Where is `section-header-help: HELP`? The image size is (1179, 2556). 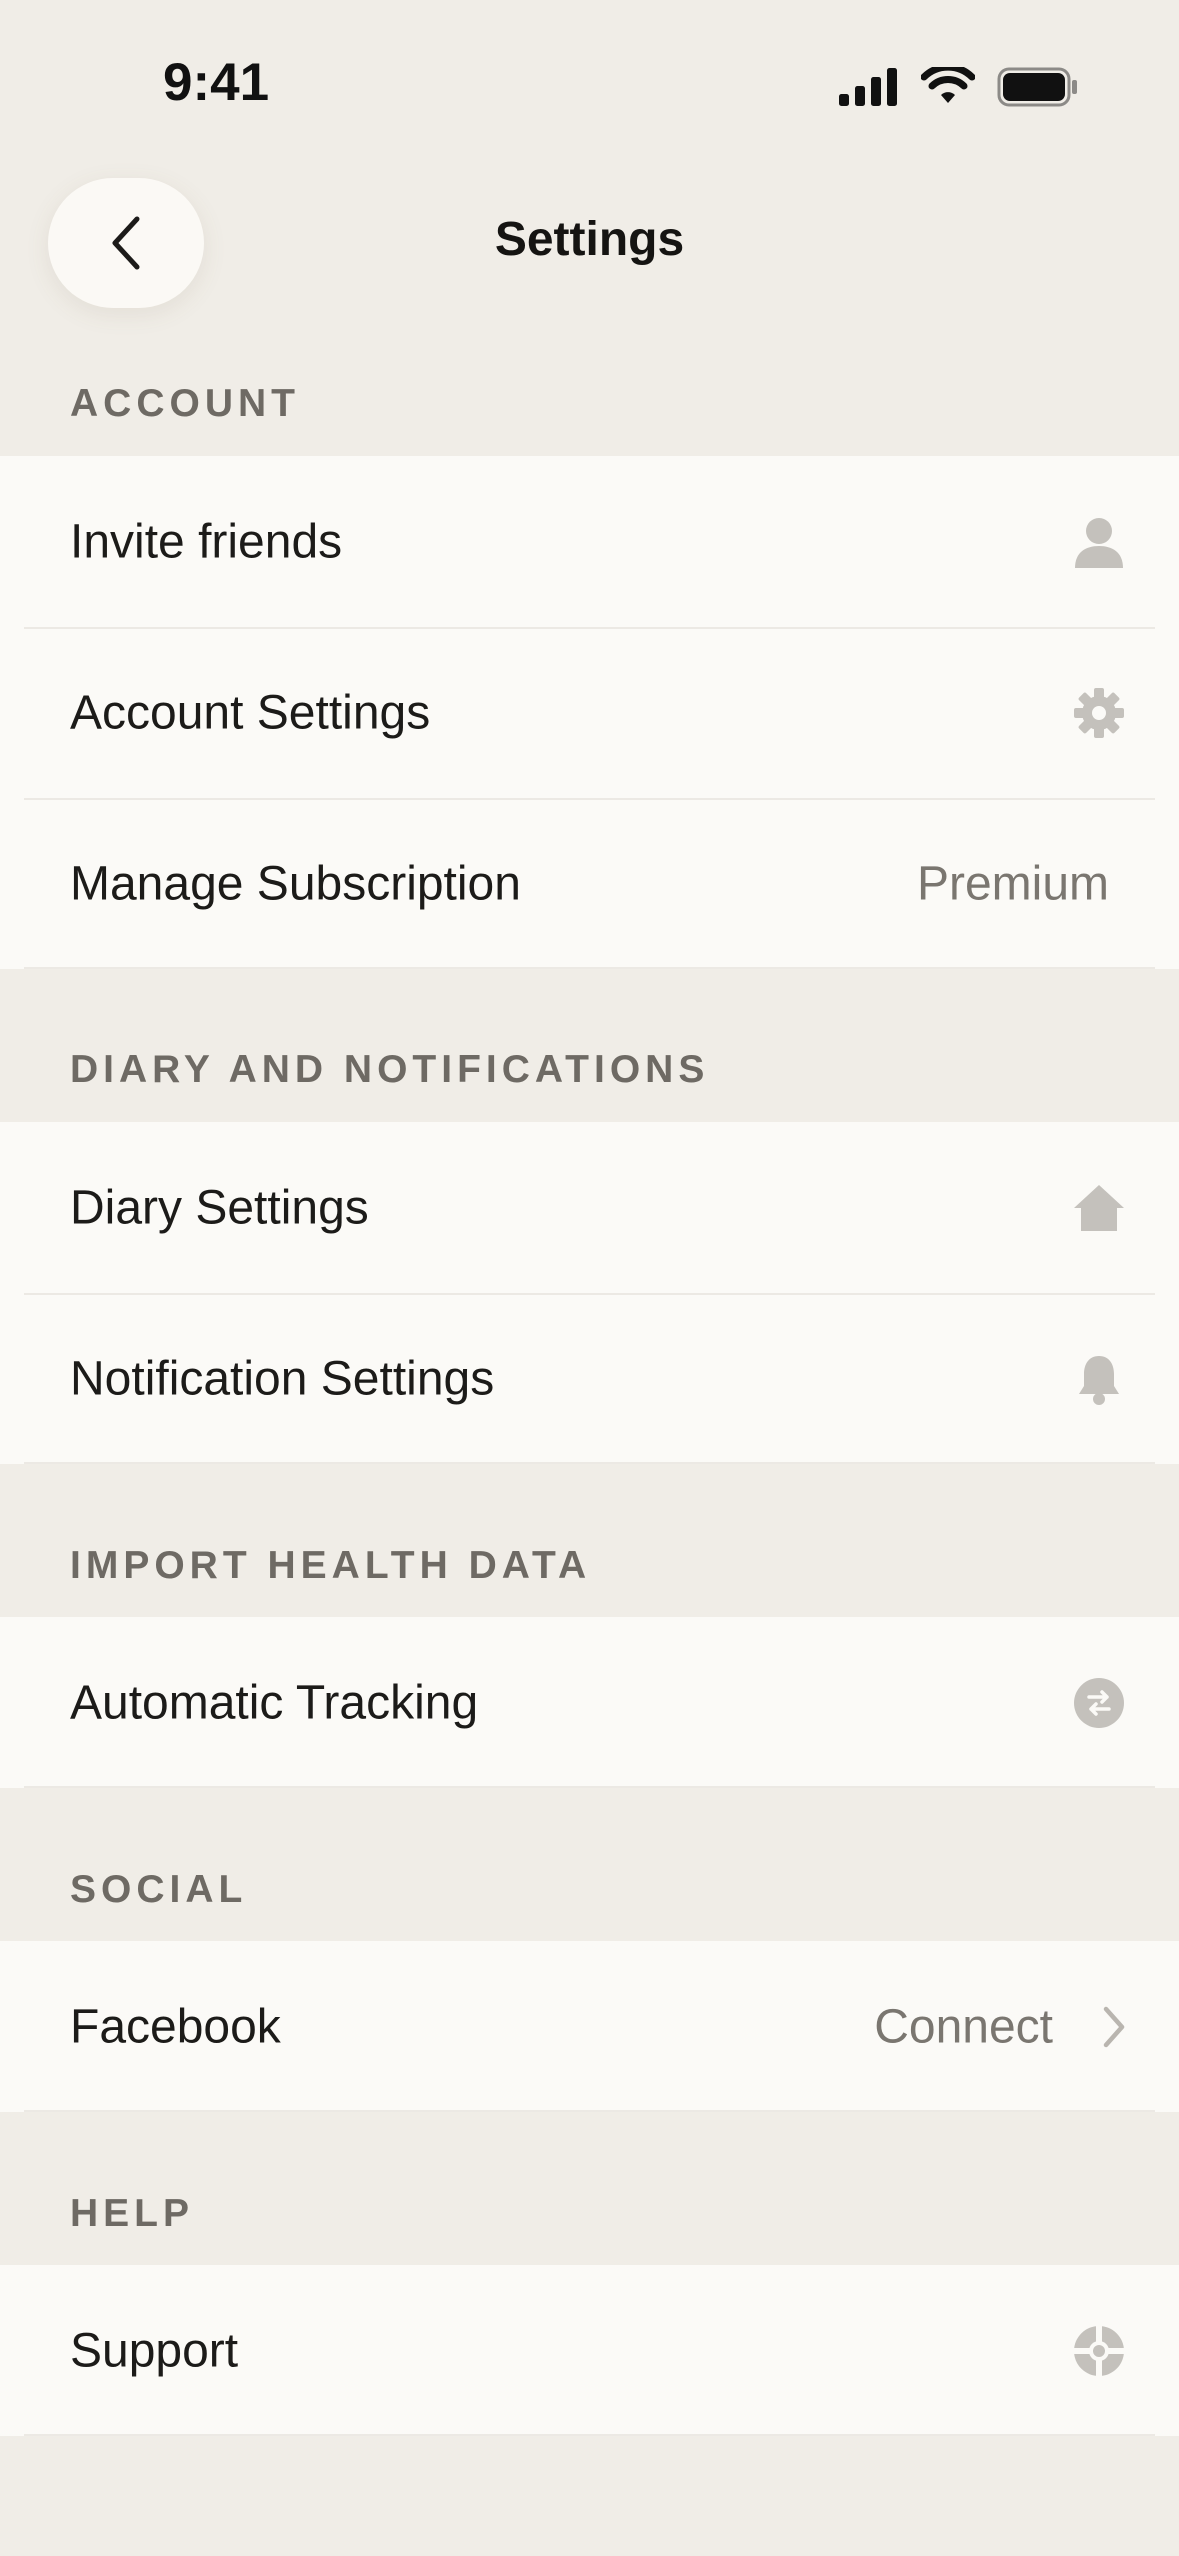
section-header-help: HELP is located at coordinates (132, 2213).